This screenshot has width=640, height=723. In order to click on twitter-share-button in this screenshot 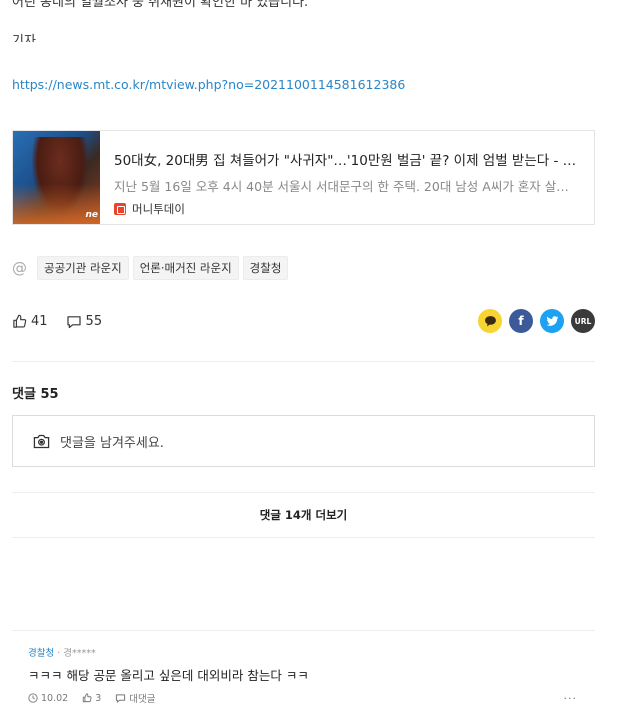, I will do `click(552, 321)`.